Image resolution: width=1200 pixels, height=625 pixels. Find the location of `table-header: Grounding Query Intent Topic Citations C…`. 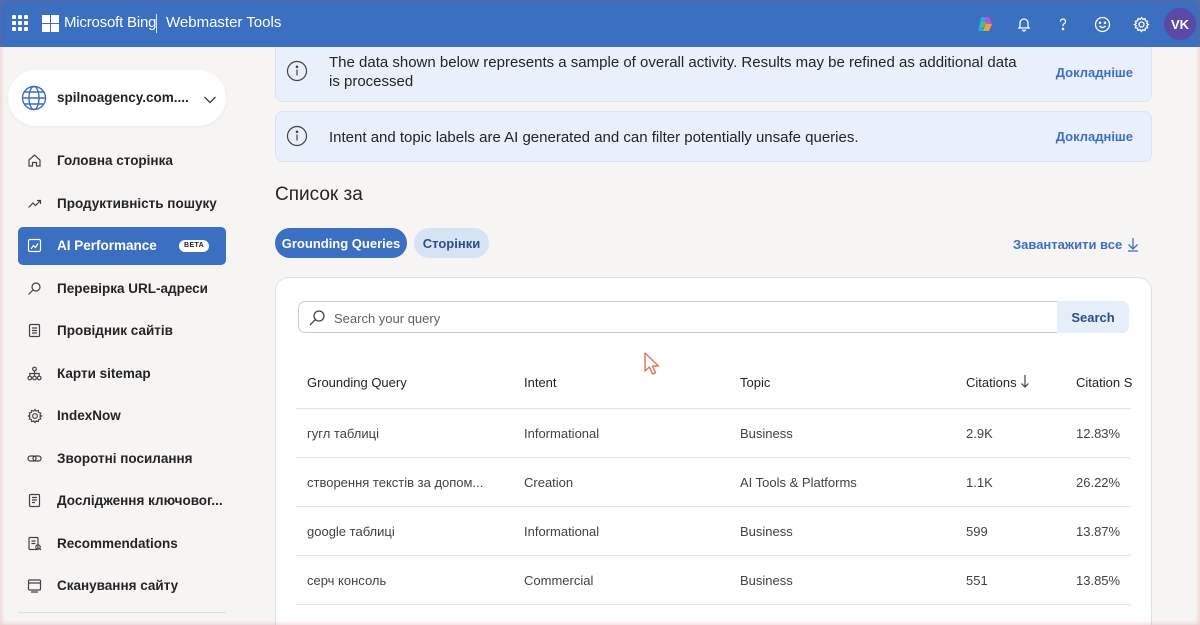

table-header: Grounding Query Intent Topic Citations C… is located at coordinates (714, 382).